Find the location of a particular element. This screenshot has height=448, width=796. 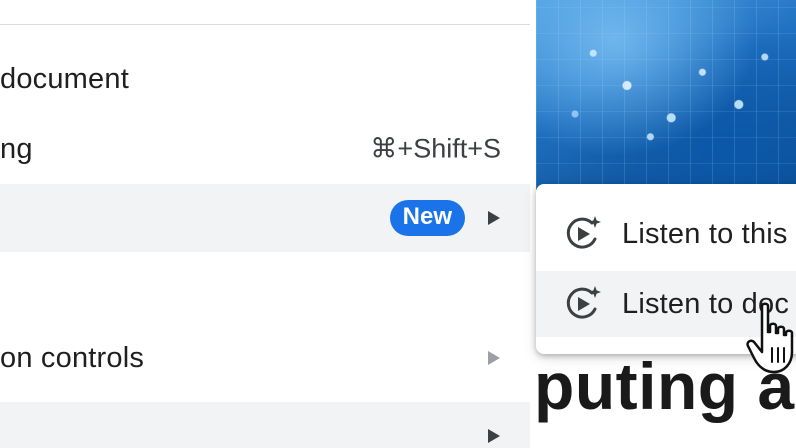

menu-divider is located at coordinates (265, 24).